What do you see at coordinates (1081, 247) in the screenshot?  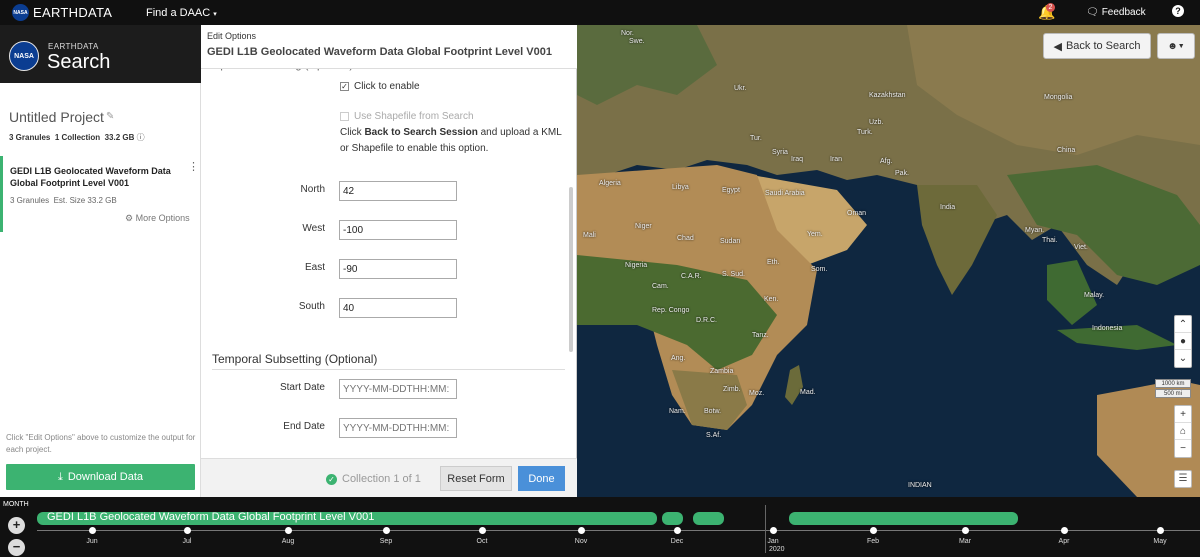 I see `map-label-viet: Viet.` at bounding box center [1081, 247].